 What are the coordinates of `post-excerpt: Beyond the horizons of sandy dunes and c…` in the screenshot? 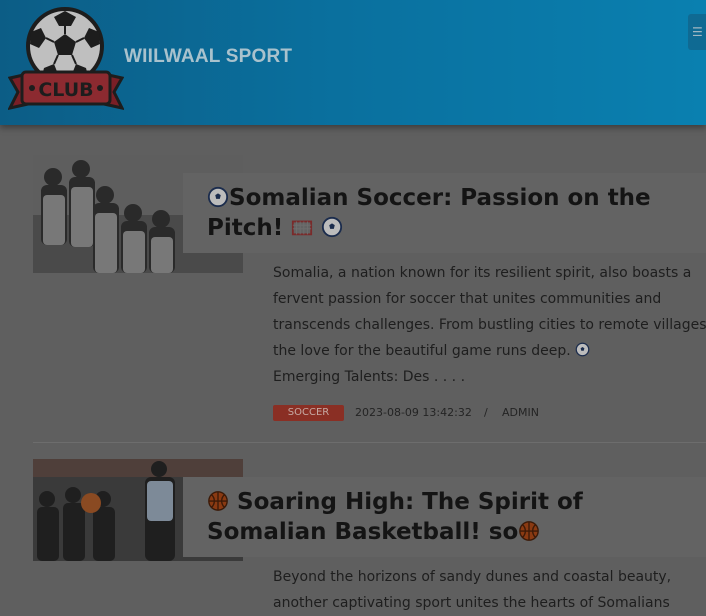 It's located at (489, 590).